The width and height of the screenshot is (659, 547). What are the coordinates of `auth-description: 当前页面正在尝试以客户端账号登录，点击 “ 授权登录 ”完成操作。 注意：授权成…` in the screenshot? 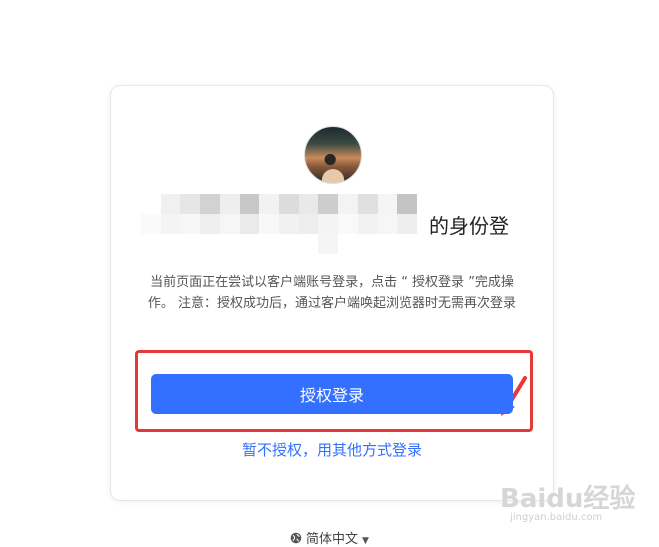 It's located at (332, 293).